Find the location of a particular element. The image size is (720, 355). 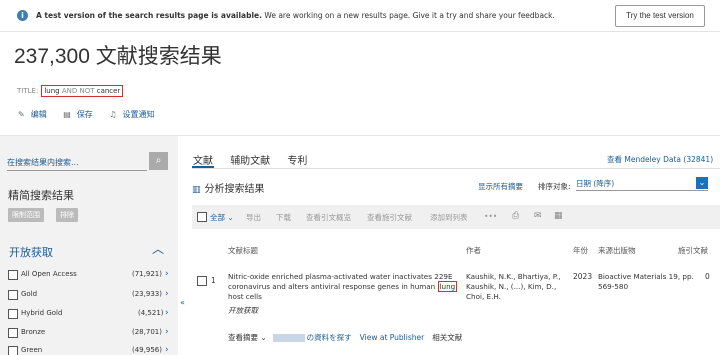

result-source: Bioactive Materials 19, pp. 569-580 is located at coordinates (648, 282).